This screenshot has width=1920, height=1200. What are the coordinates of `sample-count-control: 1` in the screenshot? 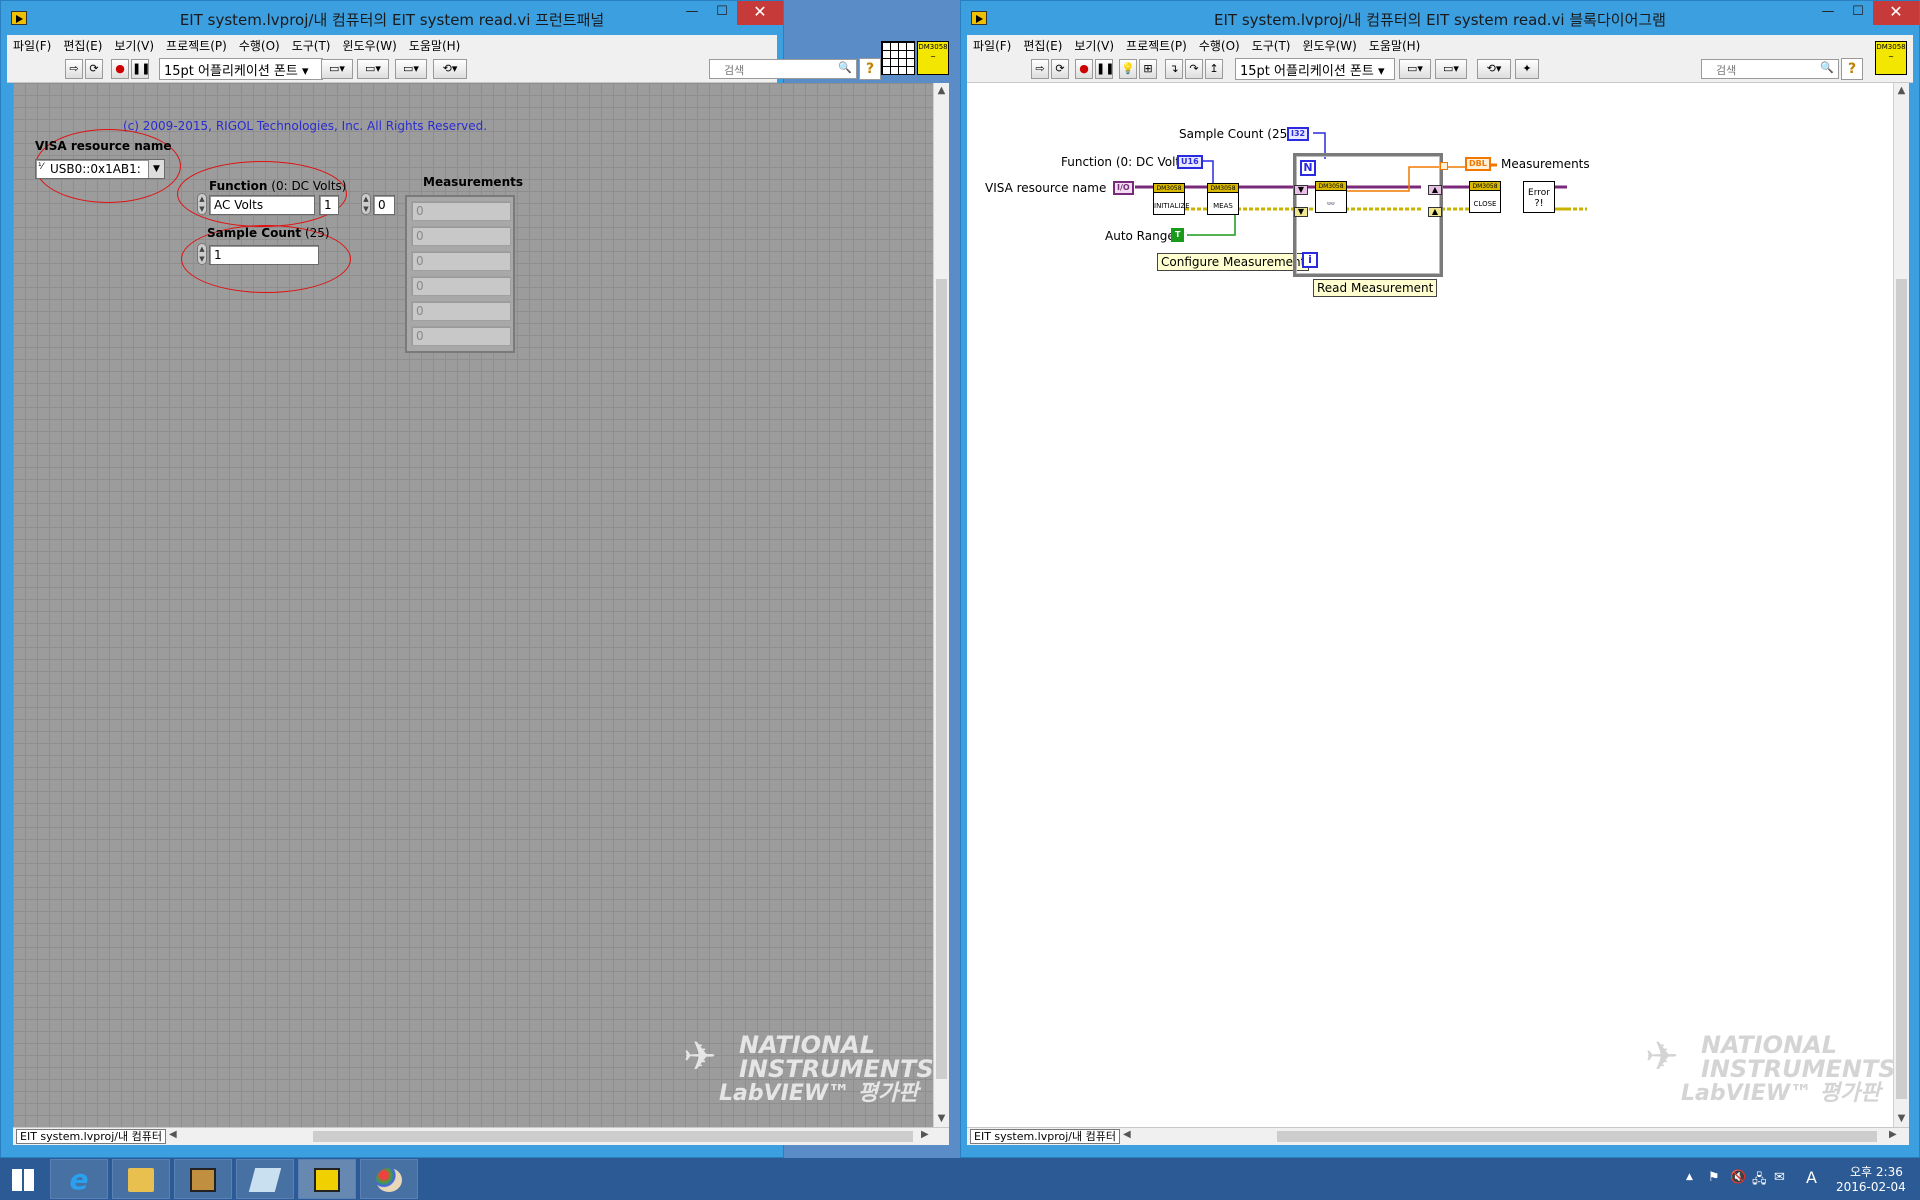 It's located at (264, 255).